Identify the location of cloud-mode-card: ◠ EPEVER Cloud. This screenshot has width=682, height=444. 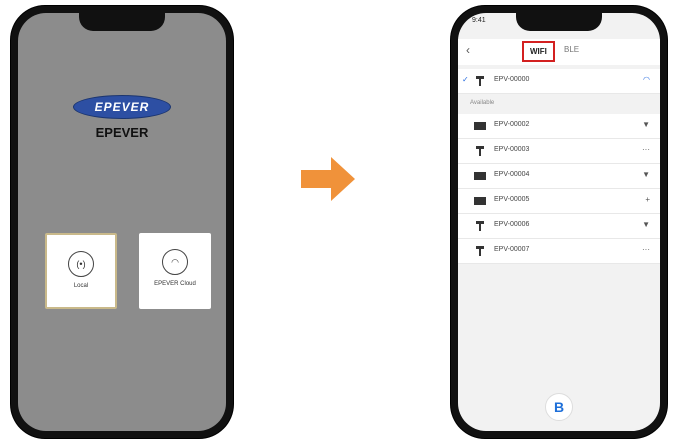
(175, 271).